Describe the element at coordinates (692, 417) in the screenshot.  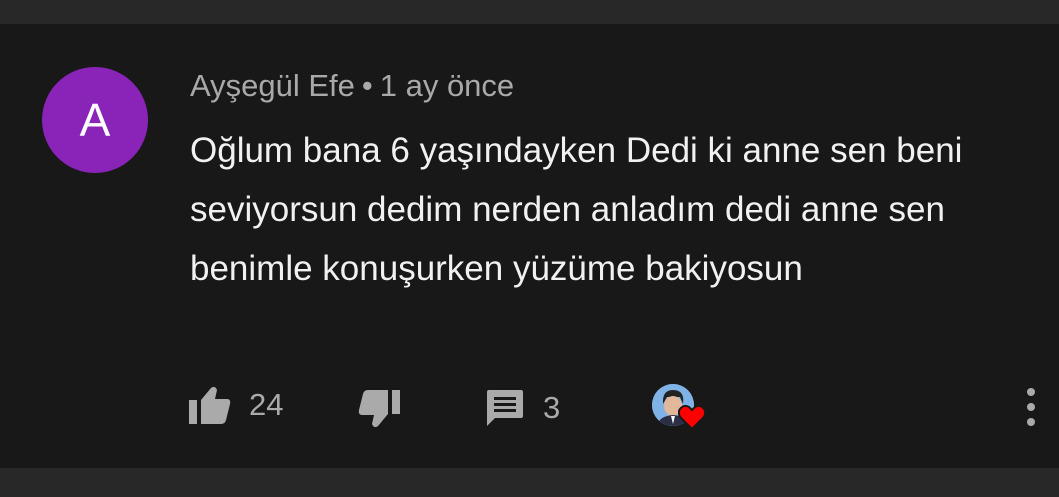
I see `creator-heart-icon` at that location.